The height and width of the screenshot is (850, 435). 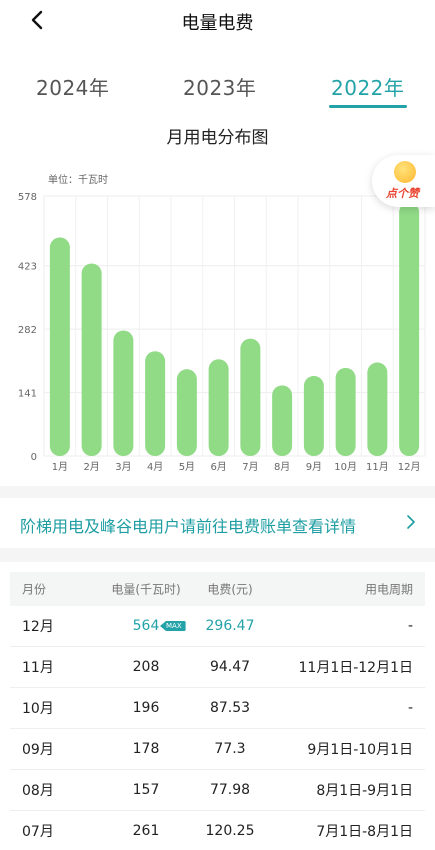 I want to click on x-tick-label: 12月, so click(x=409, y=467).